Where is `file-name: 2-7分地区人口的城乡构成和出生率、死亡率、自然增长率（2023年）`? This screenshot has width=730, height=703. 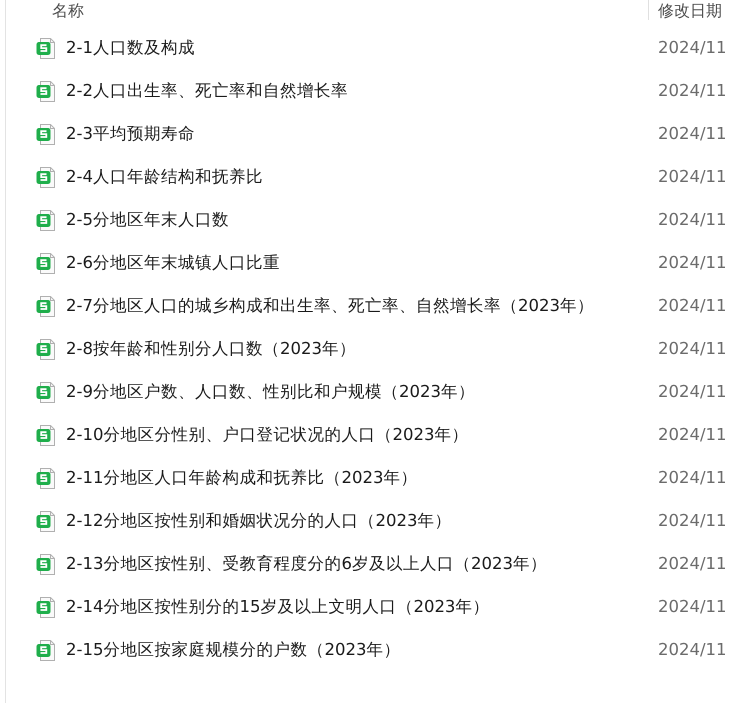
file-name: 2-7分地区人口的城乡构成和出生率、死亡率、自然增长率（2023年） is located at coordinates (356, 306).